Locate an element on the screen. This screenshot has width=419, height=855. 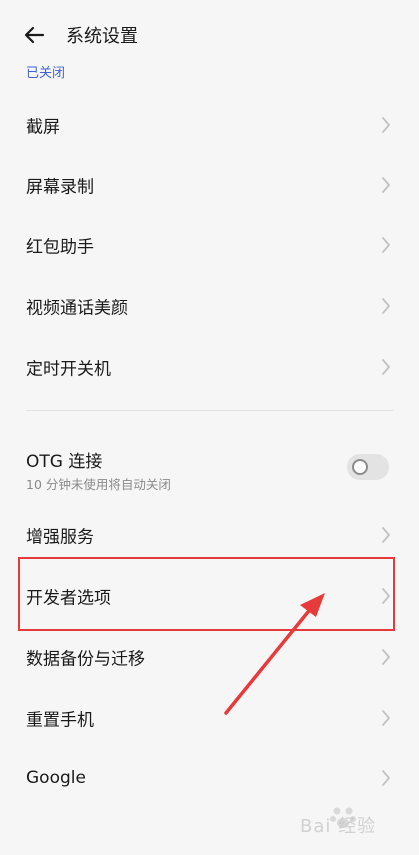
settings-item-label: 视频通话美颜 is located at coordinates (77, 308).